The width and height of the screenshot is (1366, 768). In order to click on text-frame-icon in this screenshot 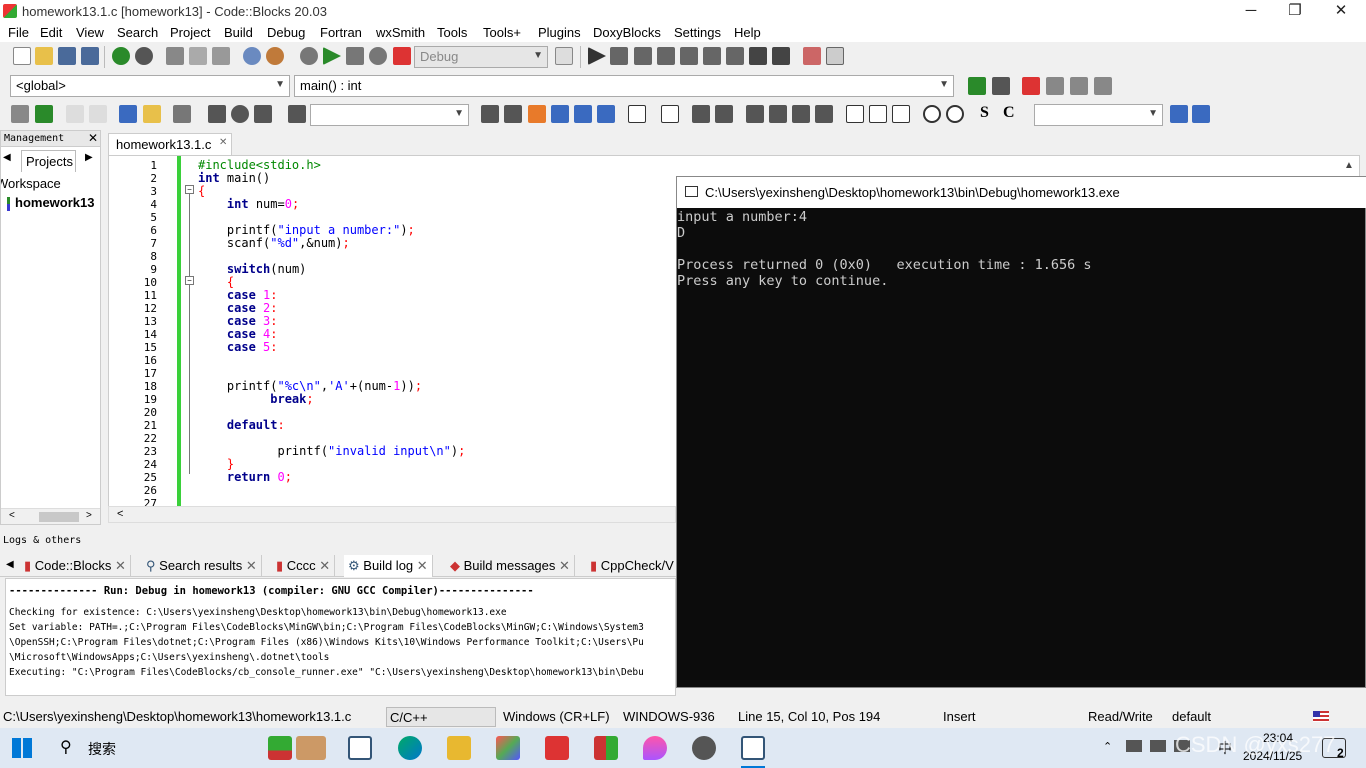, I will do `click(724, 114)`.